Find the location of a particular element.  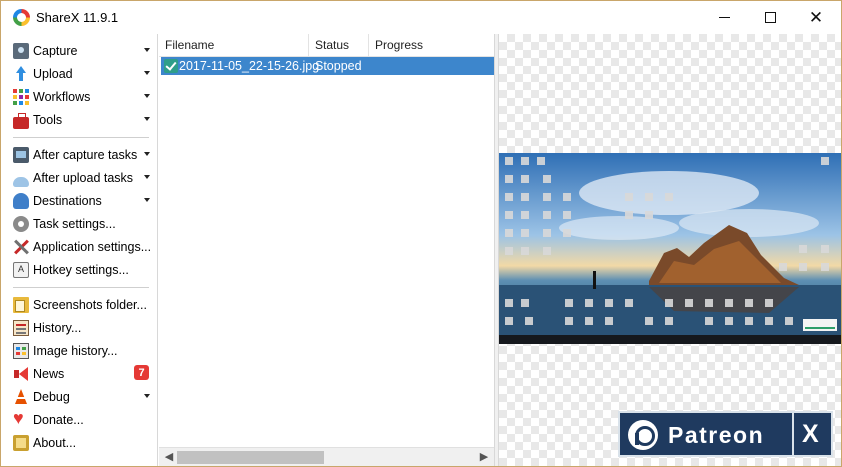

menu-item-label: Tools is located at coordinates (48, 119).